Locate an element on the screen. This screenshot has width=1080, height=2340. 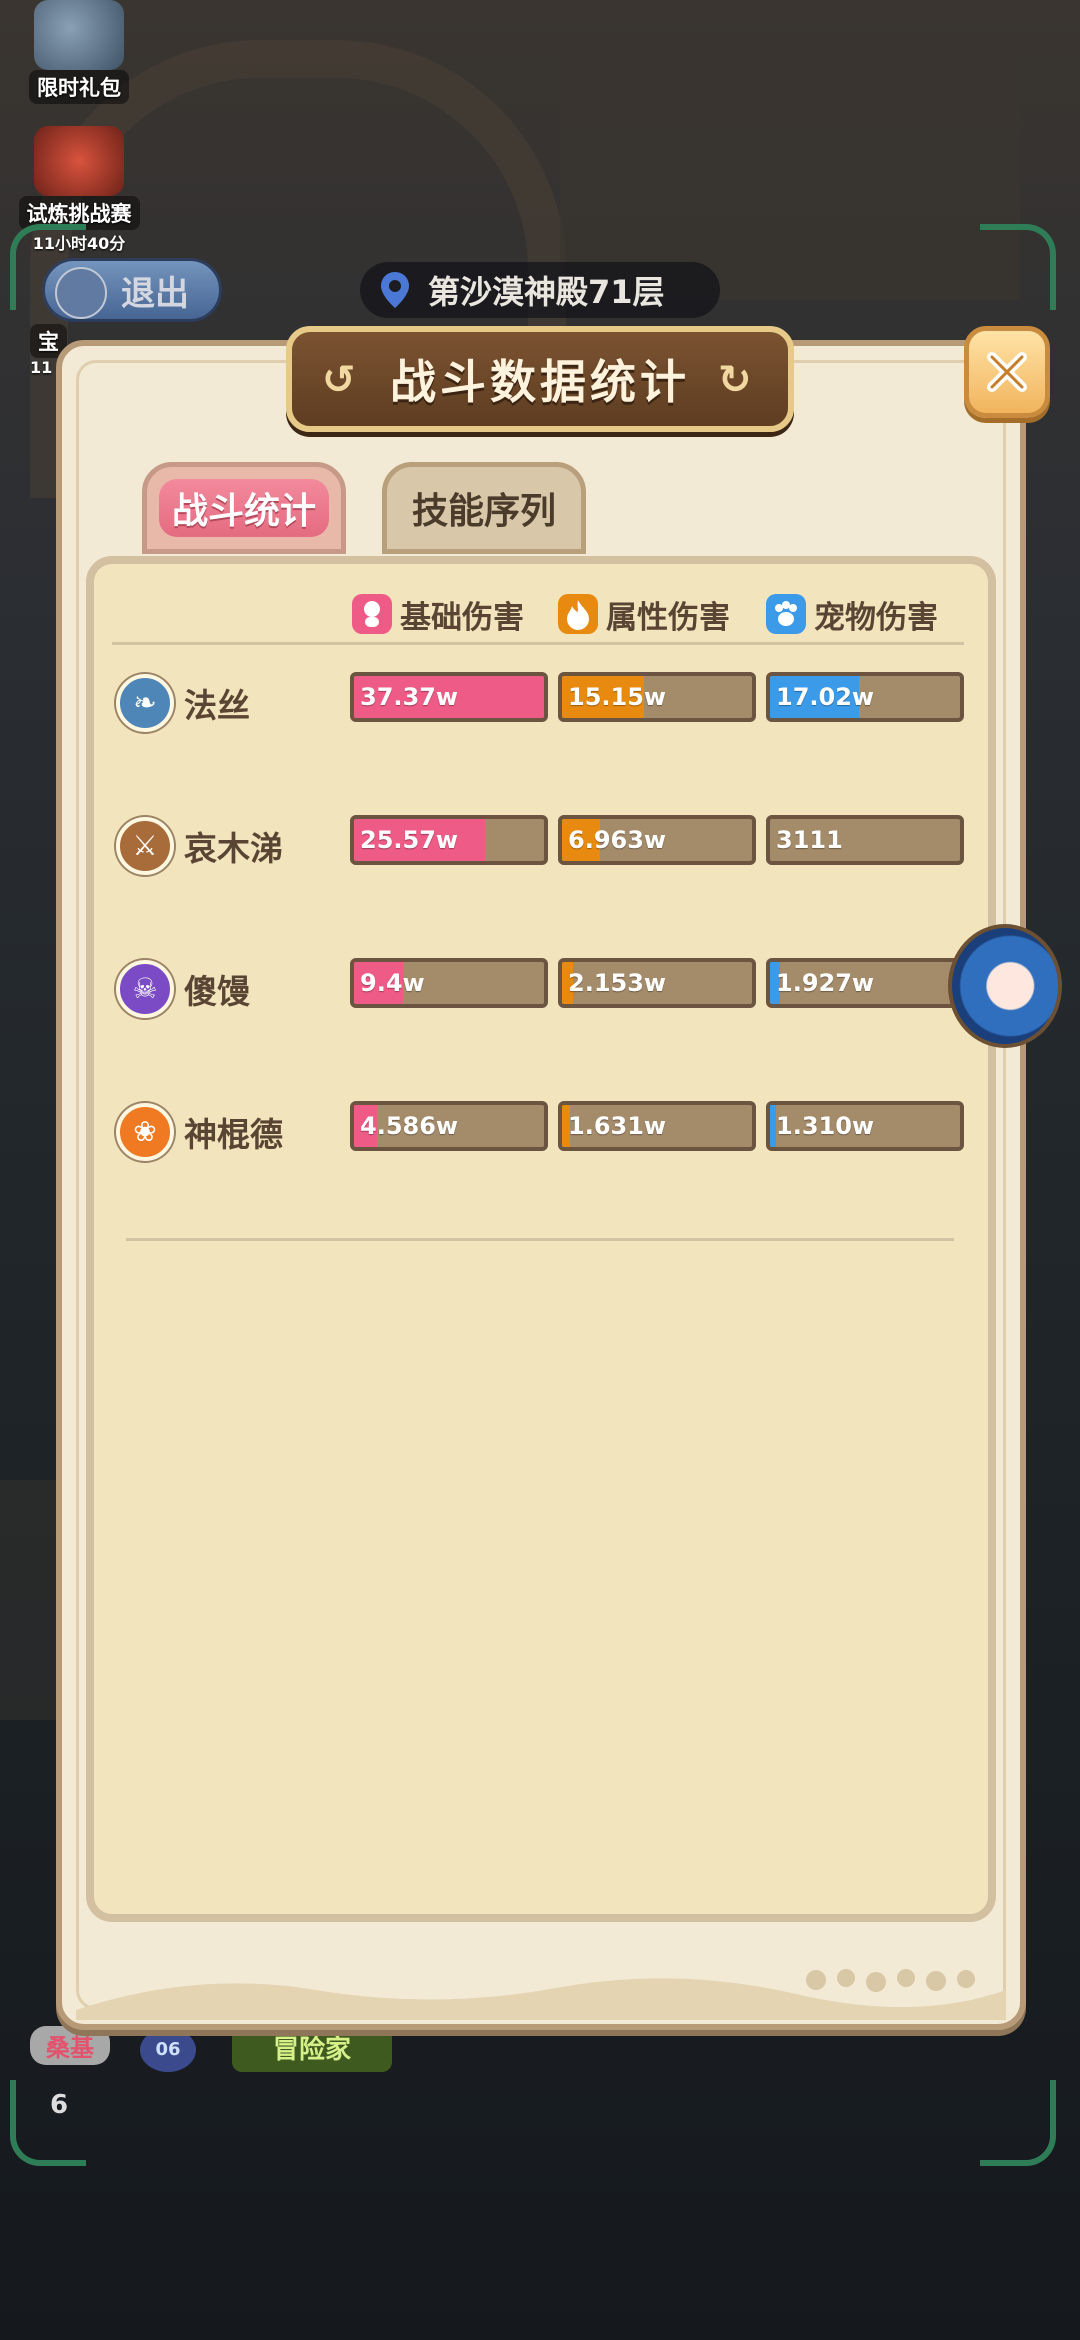
damage-bar: 2.153w is located at coordinates (657, 983).